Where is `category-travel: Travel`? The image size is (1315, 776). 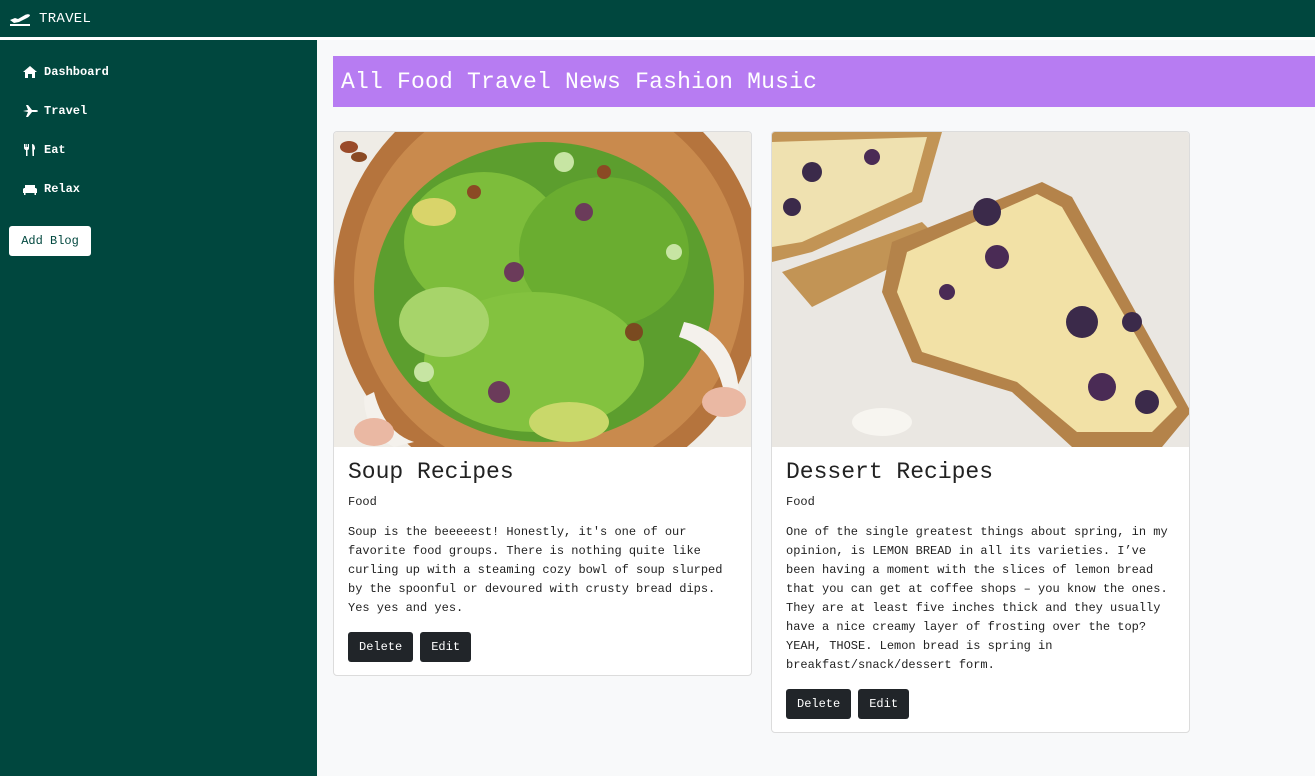 category-travel: Travel is located at coordinates (509, 82).